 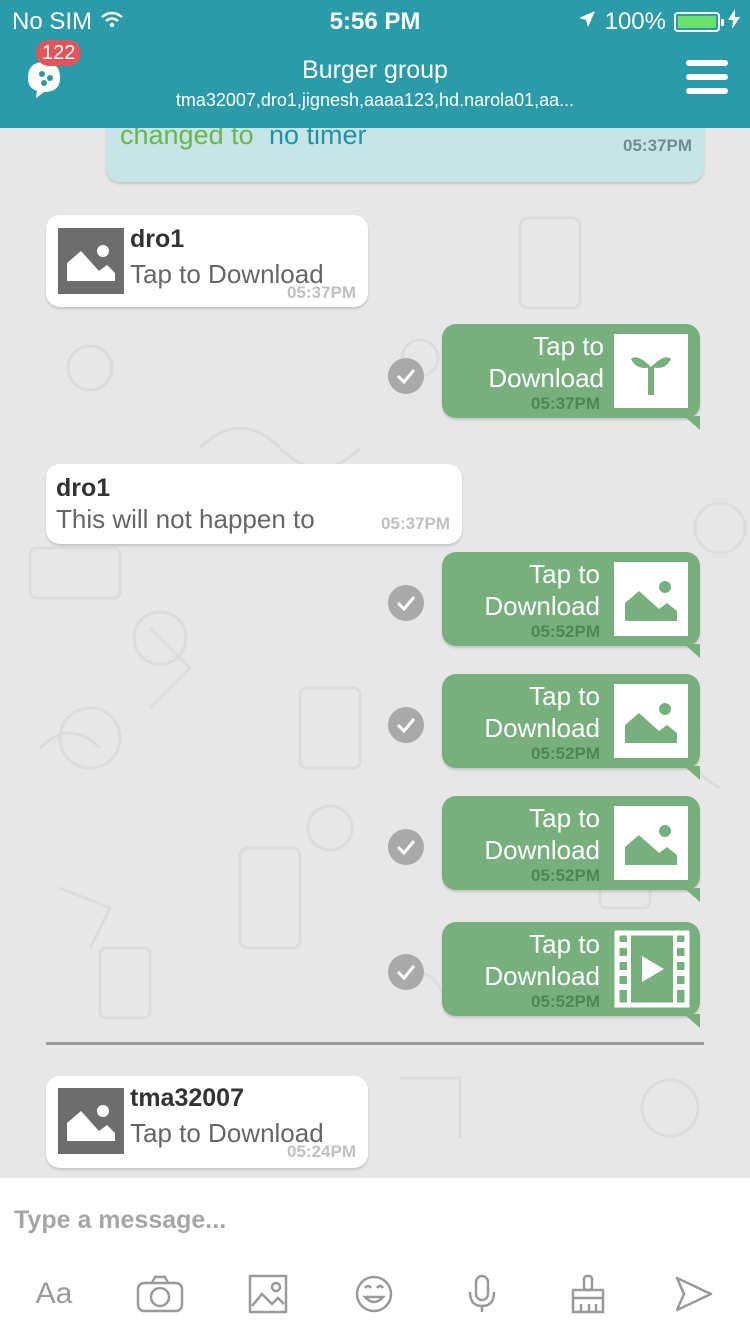 I want to click on composer-toolbar: Aa, so click(x=375, y=1294).